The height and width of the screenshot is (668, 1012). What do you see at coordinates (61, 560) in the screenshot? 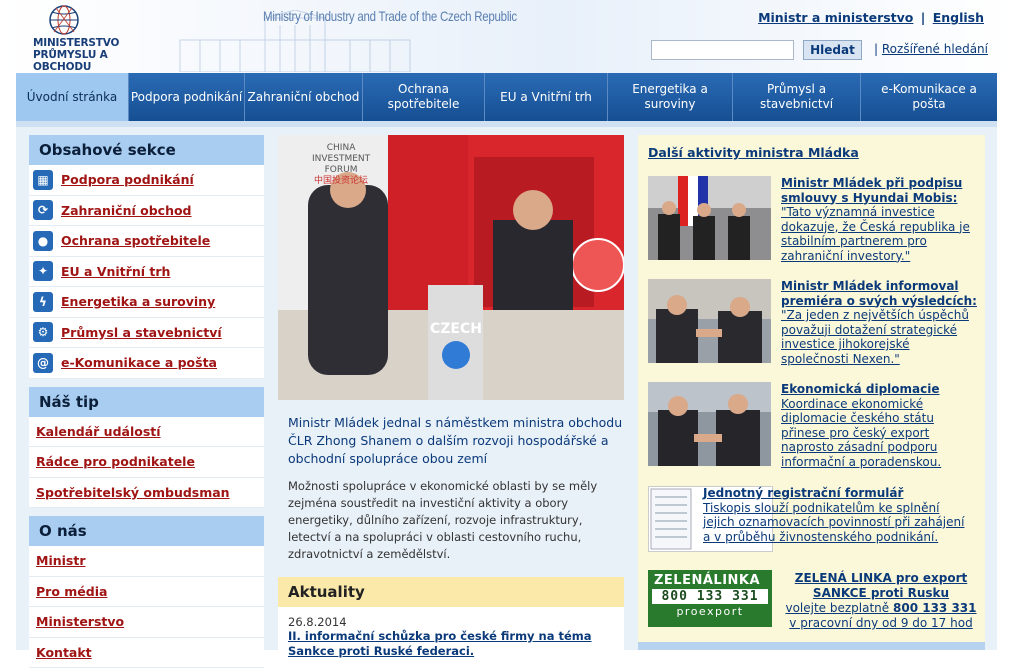
I see `about-link: Ministr` at bounding box center [61, 560].